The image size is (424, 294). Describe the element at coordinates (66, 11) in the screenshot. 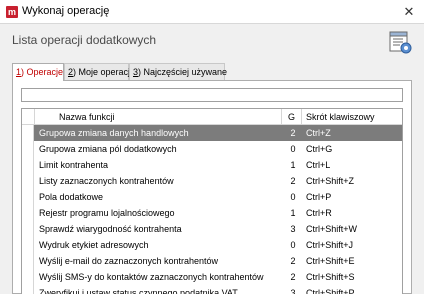

I see `window-title: Wykonaj operację` at that location.